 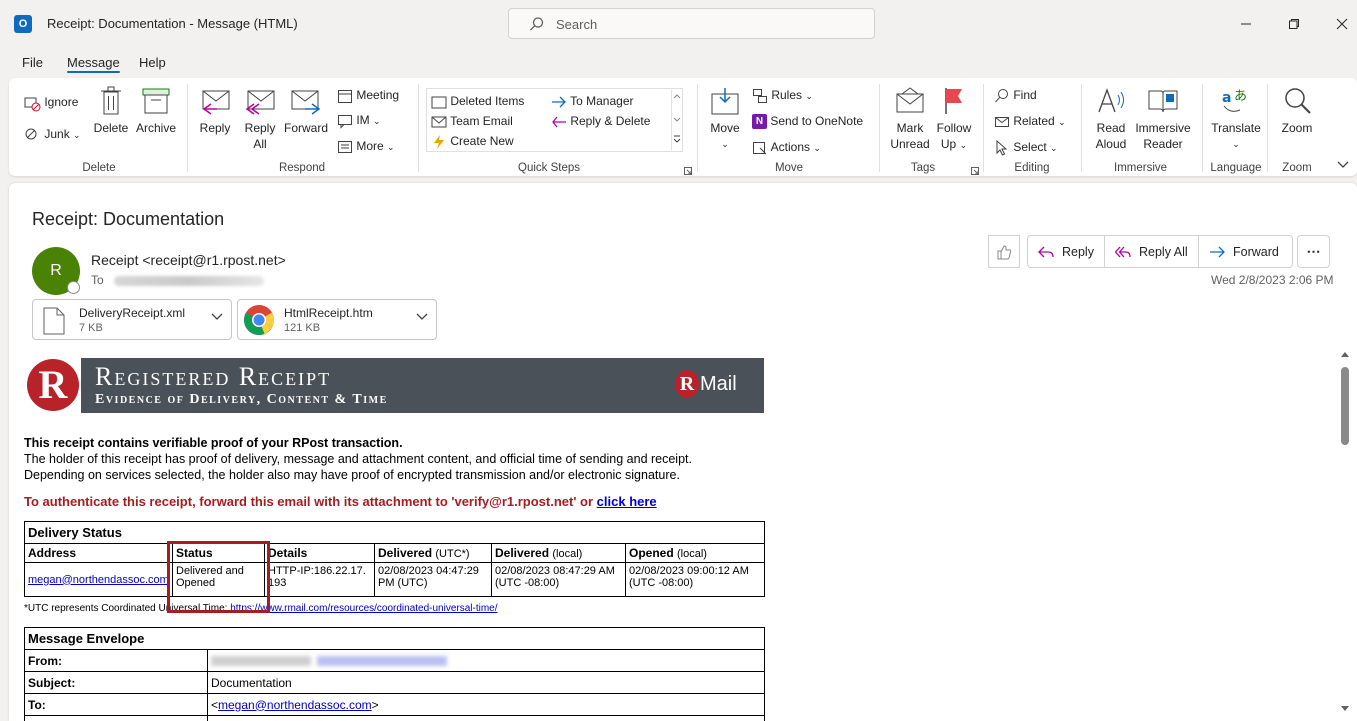 What do you see at coordinates (760, 95) in the screenshot?
I see `rules-icon` at bounding box center [760, 95].